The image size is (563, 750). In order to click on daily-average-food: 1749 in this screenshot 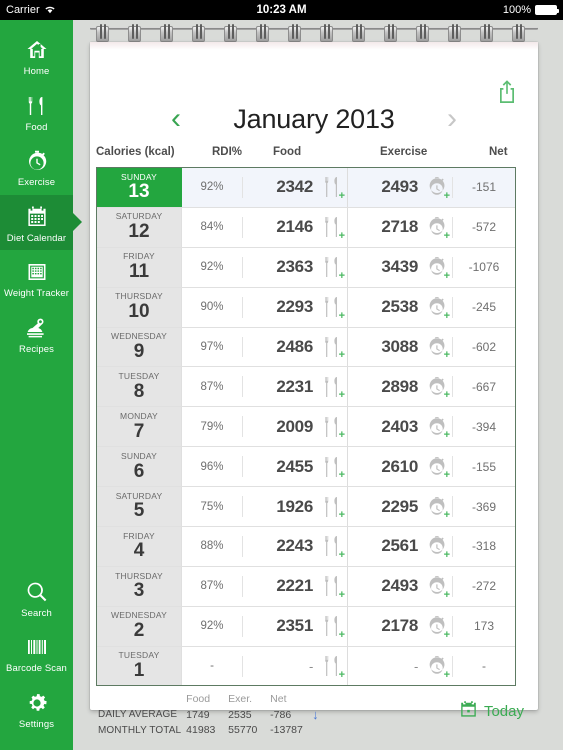, I will do `click(198, 714)`.